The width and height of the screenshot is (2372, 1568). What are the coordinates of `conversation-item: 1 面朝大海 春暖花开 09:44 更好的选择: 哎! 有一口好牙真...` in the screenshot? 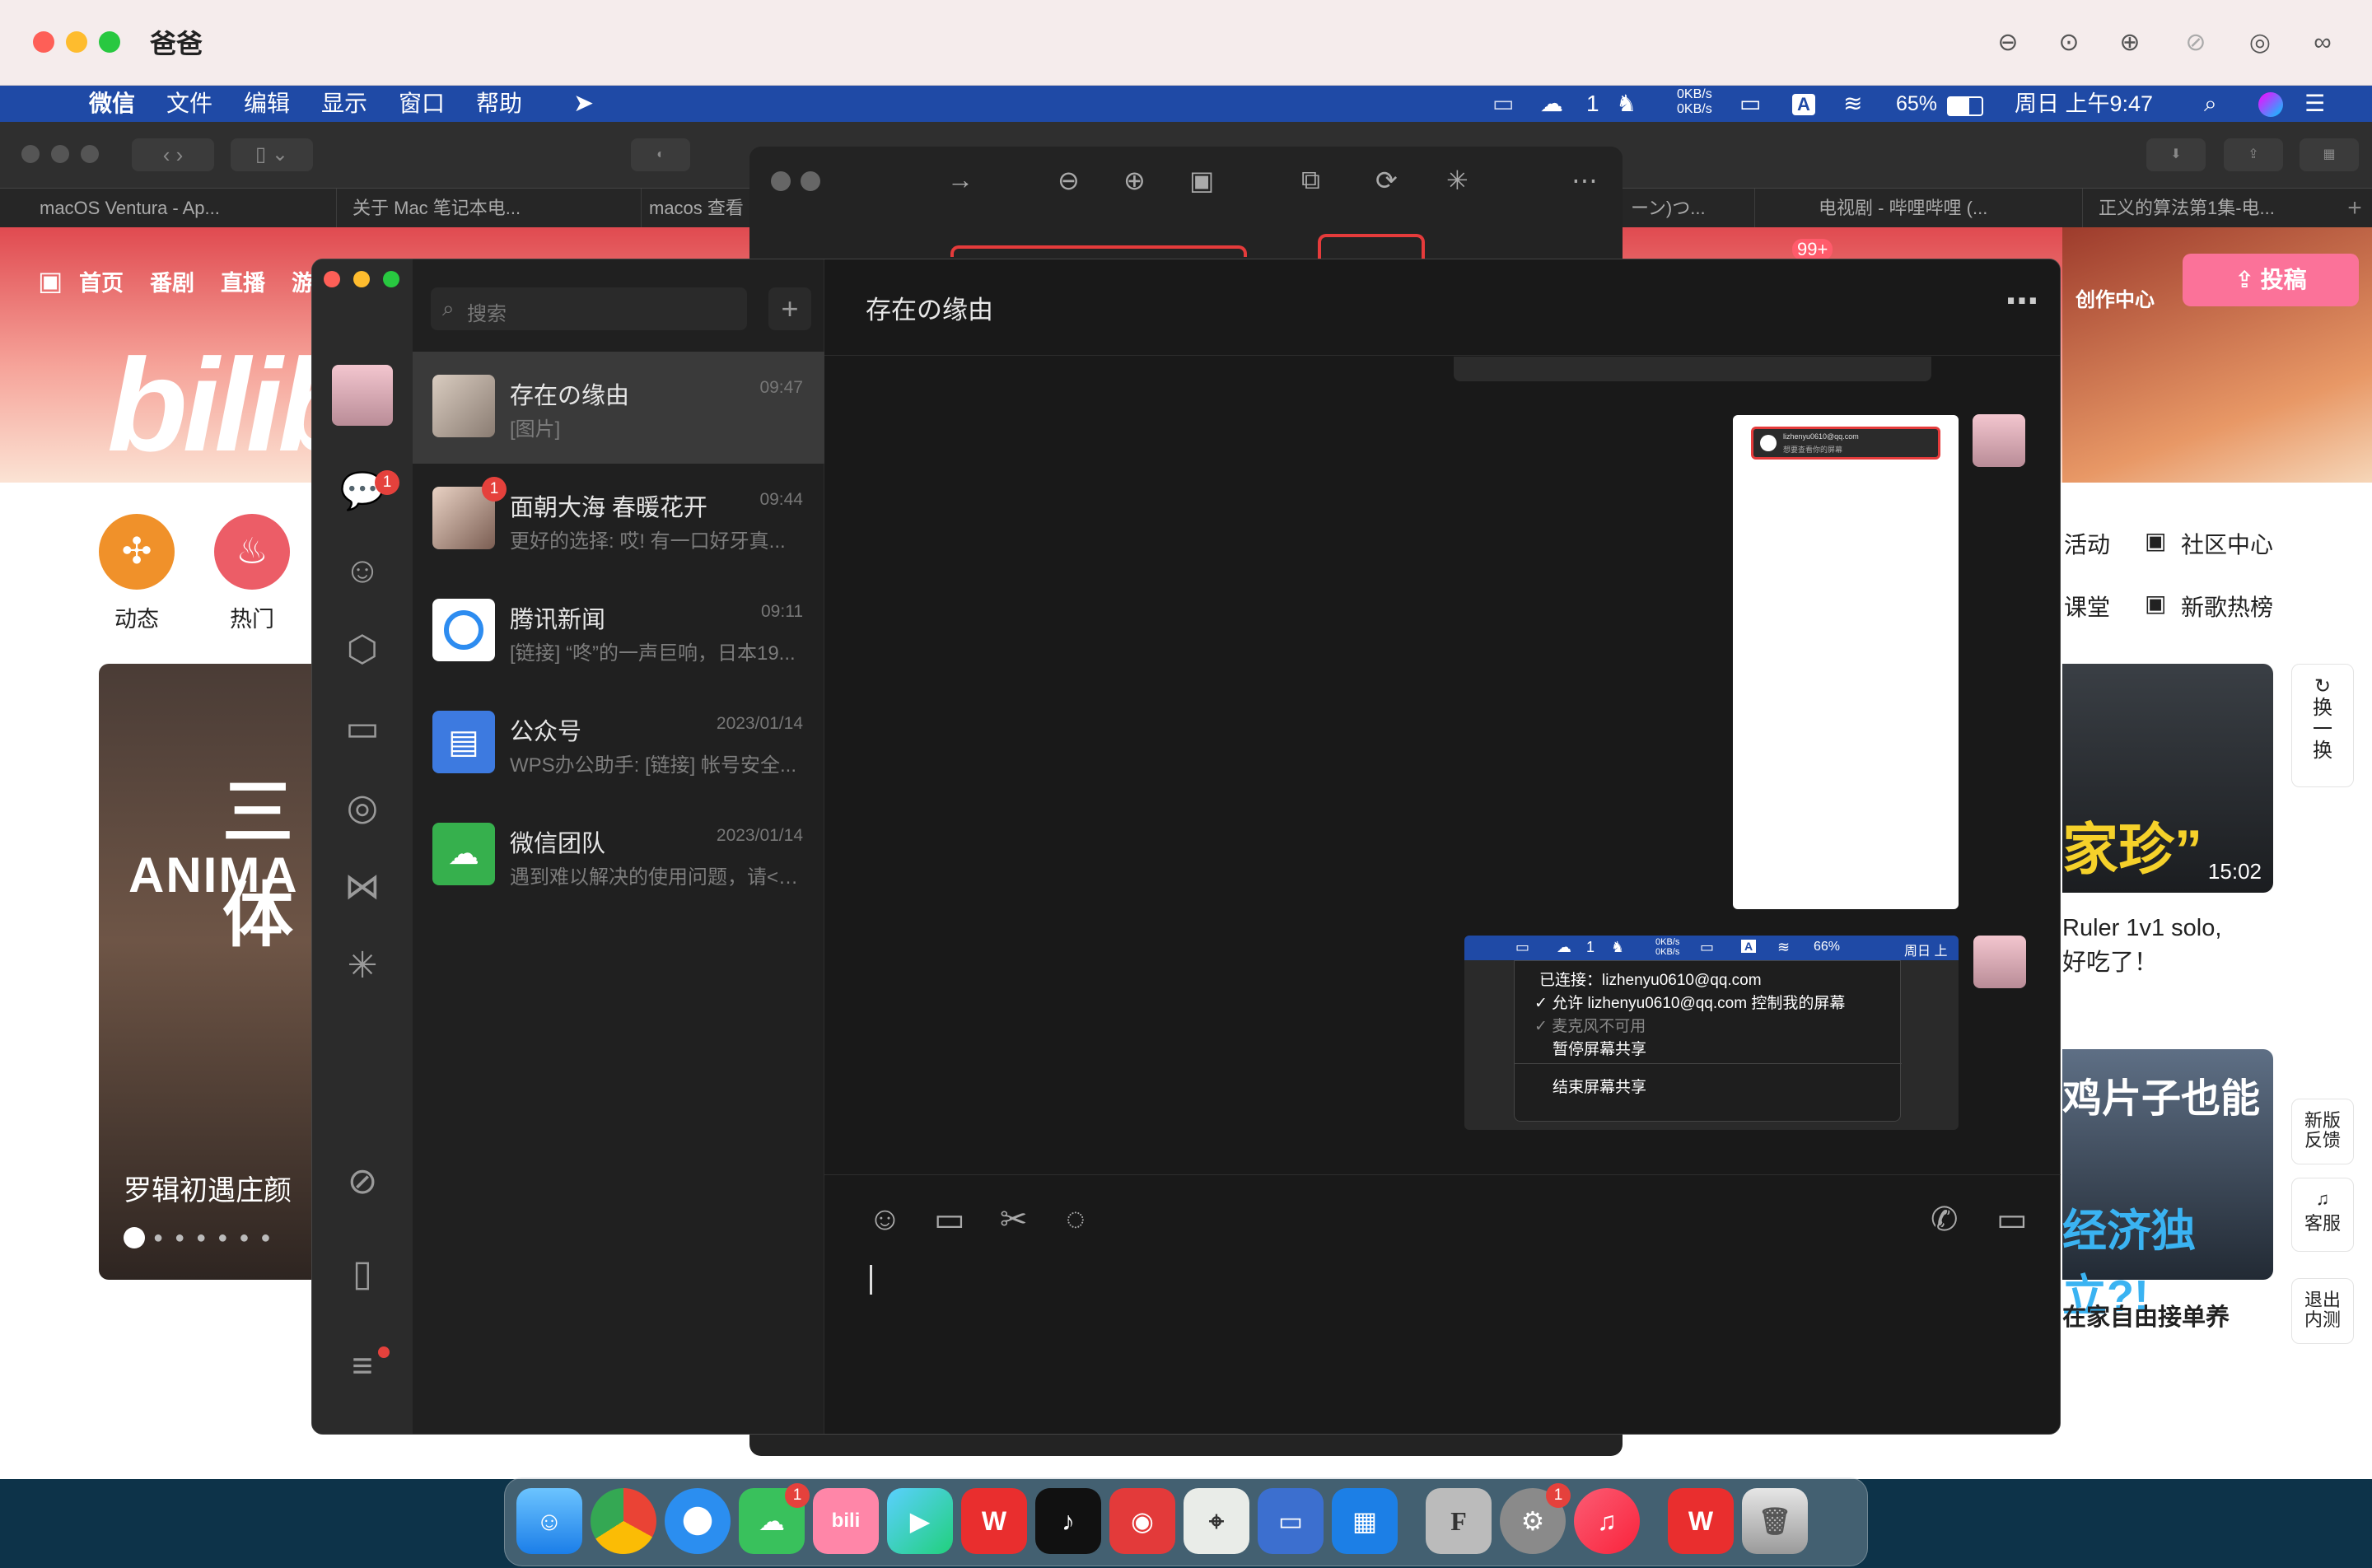 It's located at (618, 520).